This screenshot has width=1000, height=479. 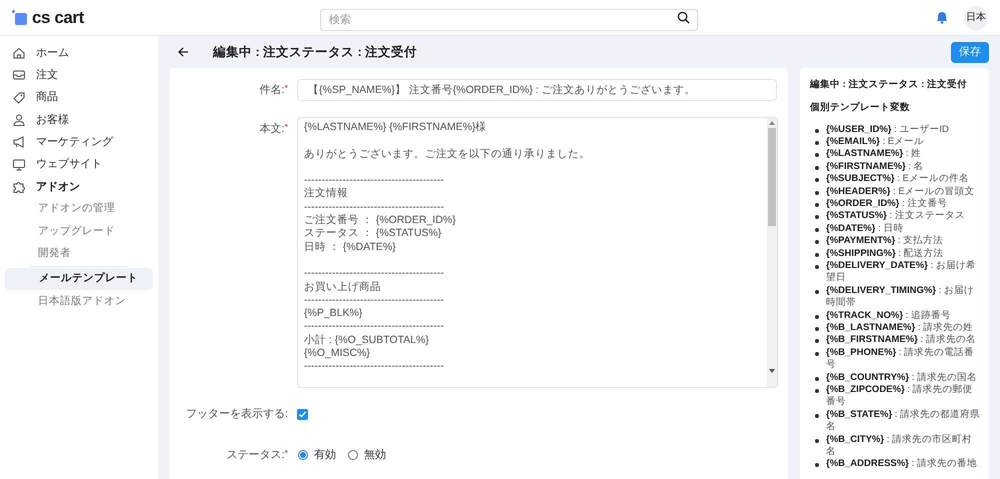 I want to click on variable-item: {%B_STATE%} : 請求先の都道府県名, so click(x=903, y=421).